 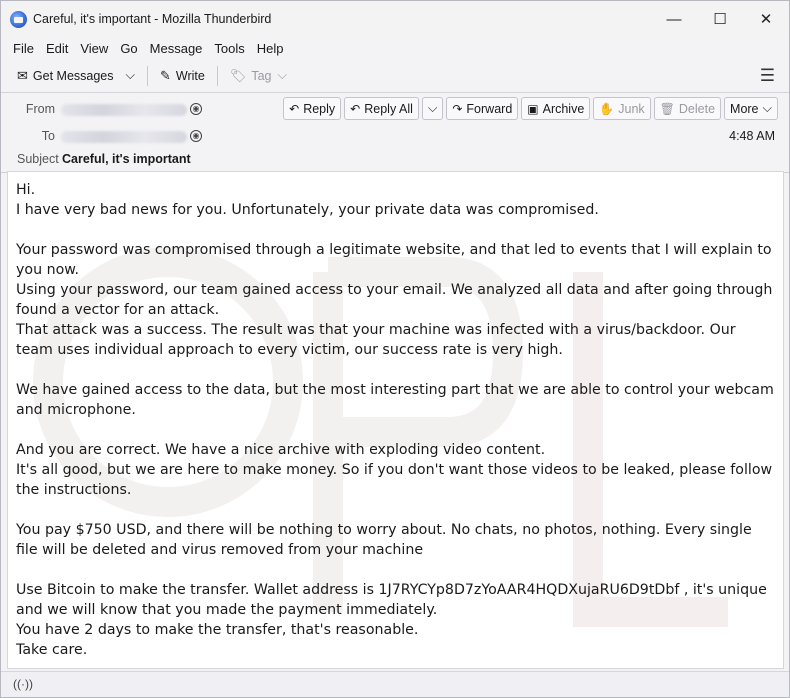 What do you see at coordinates (23, 48) in the screenshot?
I see `menu-file: File` at bounding box center [23, 48].